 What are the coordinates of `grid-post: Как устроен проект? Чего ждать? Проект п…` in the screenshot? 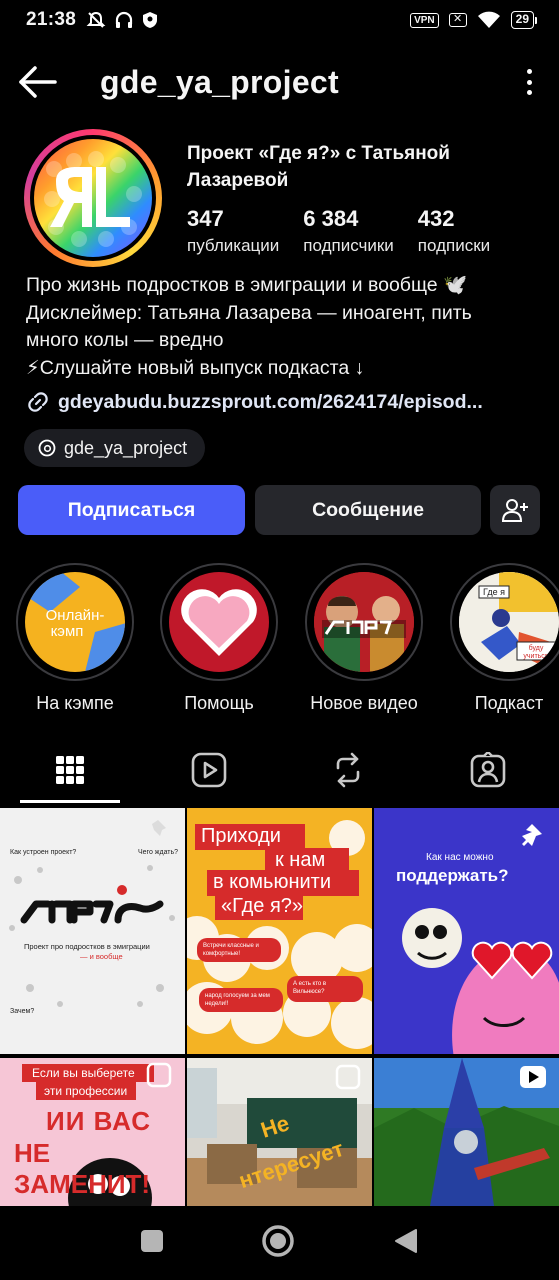 It's located at (92, 931).